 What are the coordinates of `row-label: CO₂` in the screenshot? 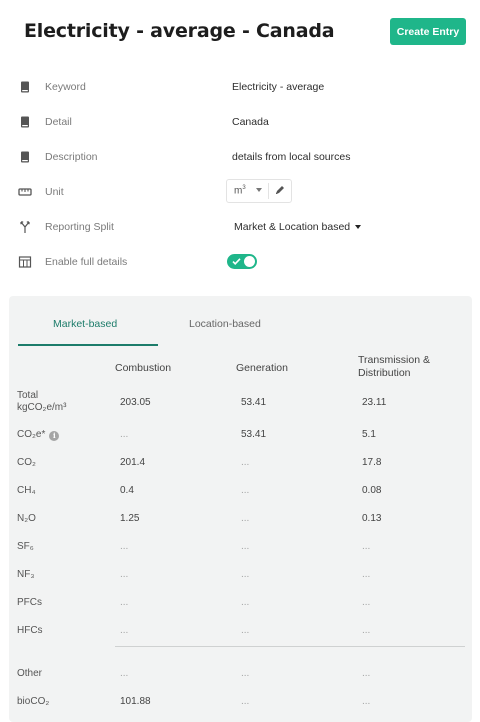 It's located at (26, 462).